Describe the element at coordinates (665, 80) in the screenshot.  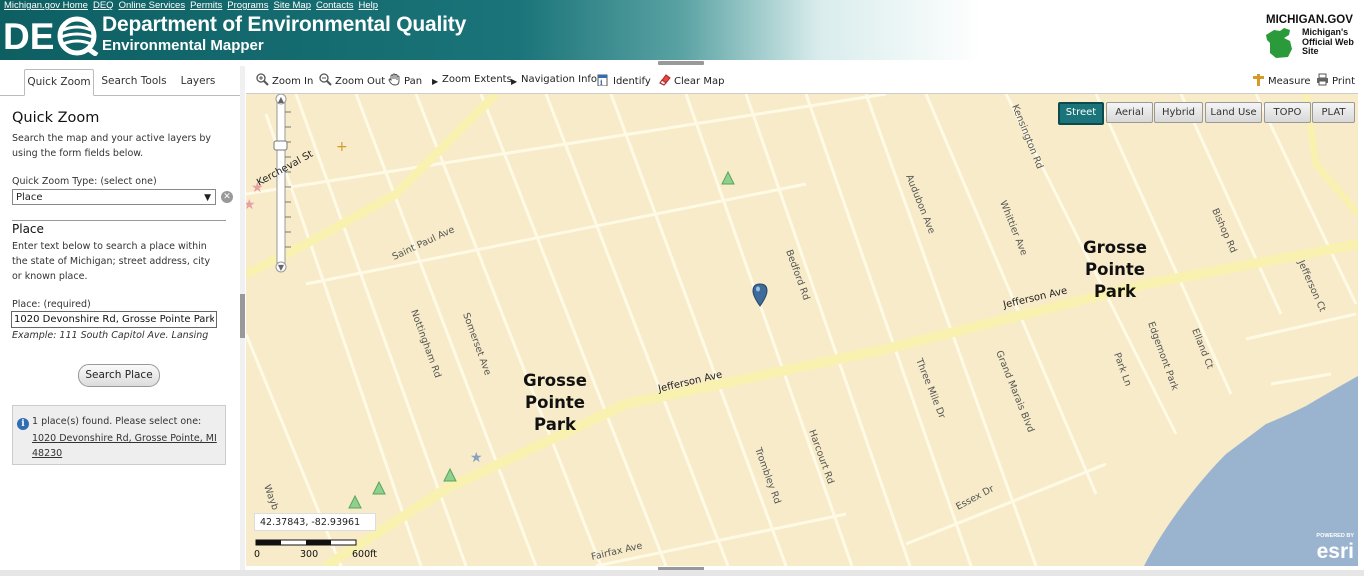
I see `eraser-icon` at that location.